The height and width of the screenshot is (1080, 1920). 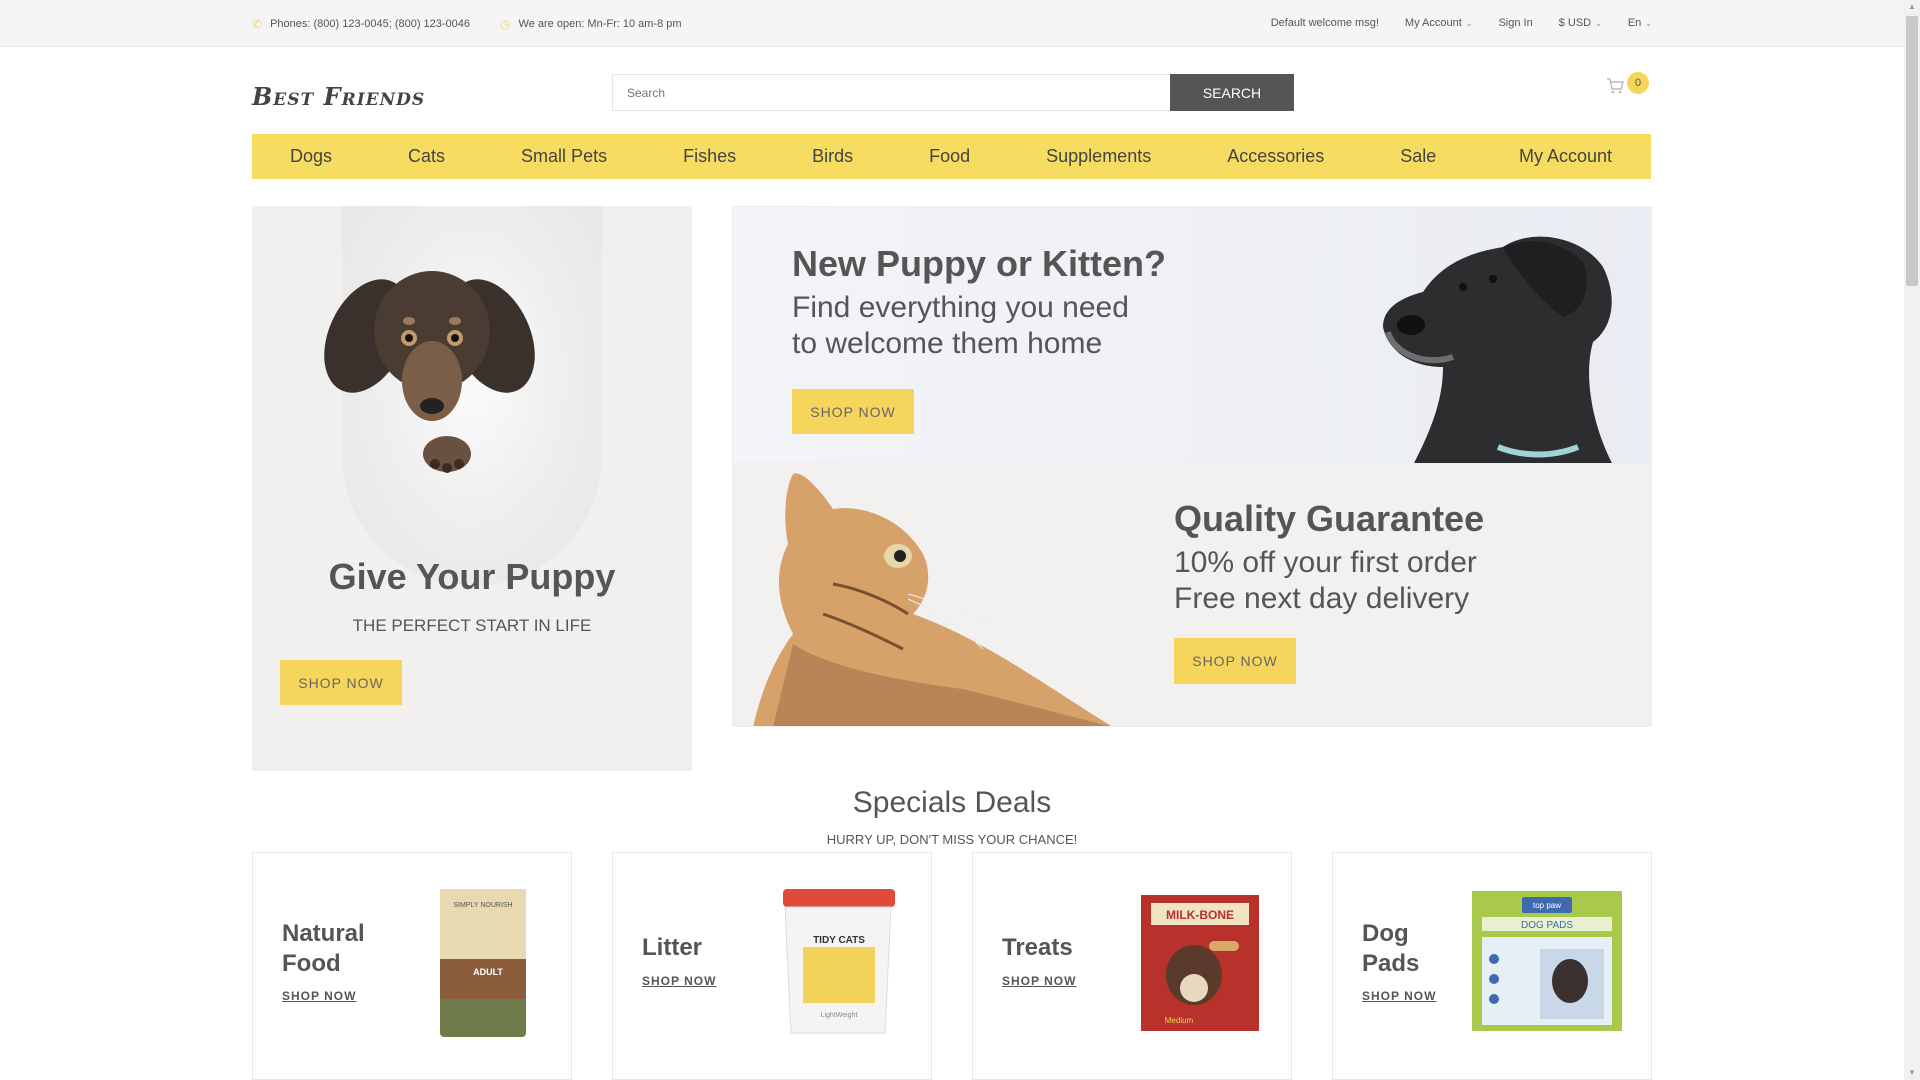 I want to click on deal-card-treats: Treats SHOP NOW MILK-BONE Medium, so click(x=1132, y=966).